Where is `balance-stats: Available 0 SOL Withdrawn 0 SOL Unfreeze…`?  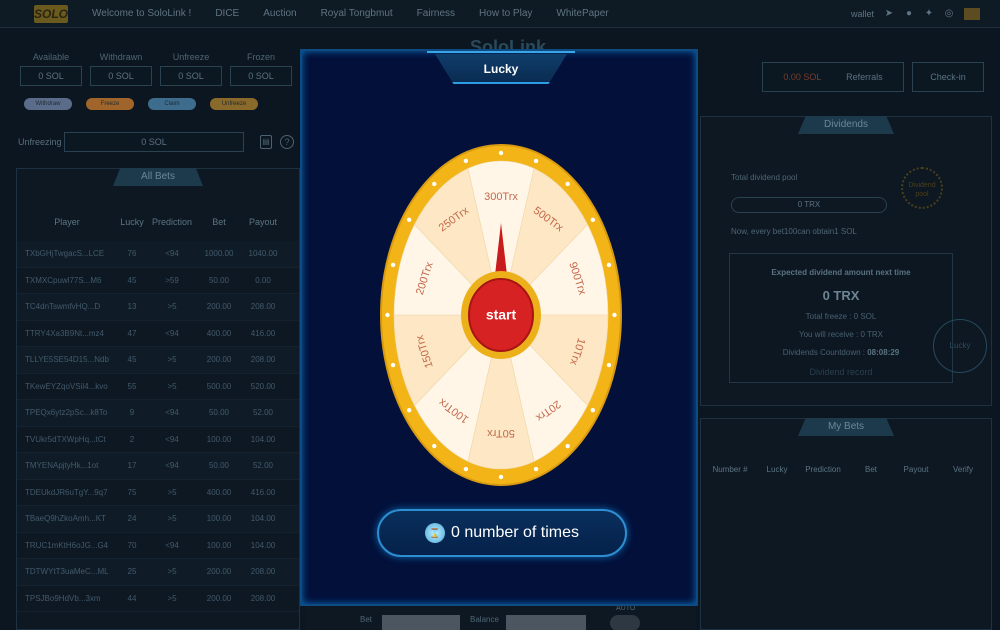 balance-stats: Available 0 SOL Withdrawn 0 SOL Unfreeze… is located at coordinates (156, 69).